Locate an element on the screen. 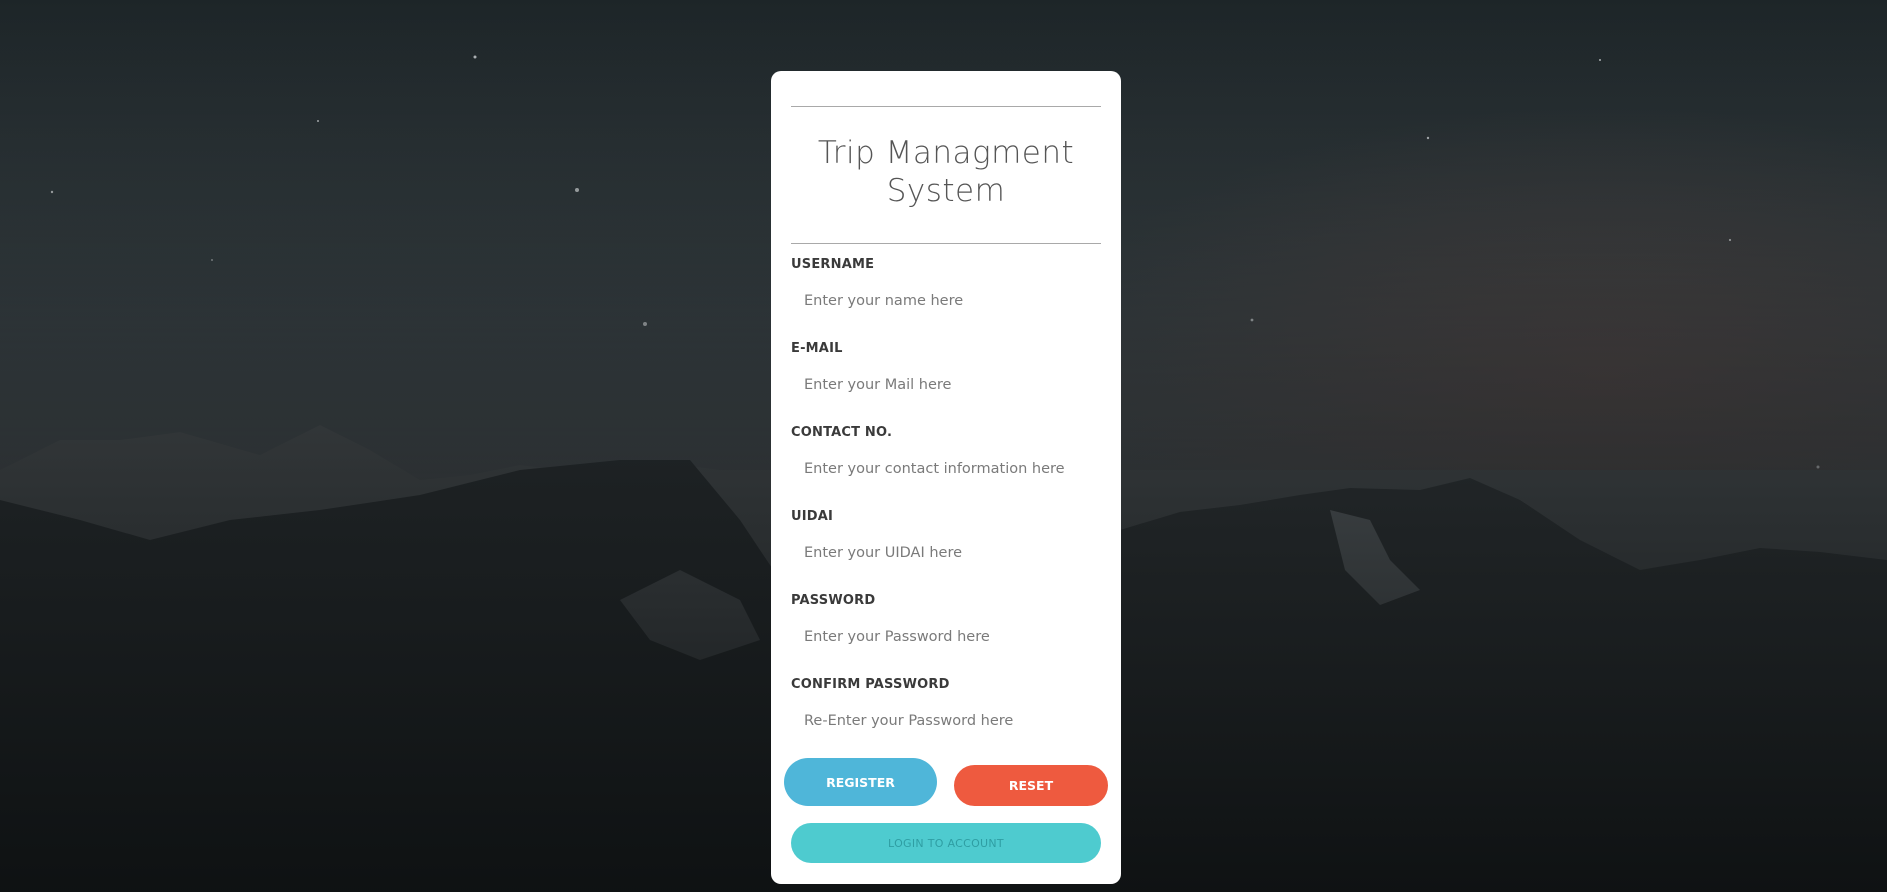 The height and width of the screenshot is (892, 1887). email-input is located at coordinates (946, 385).